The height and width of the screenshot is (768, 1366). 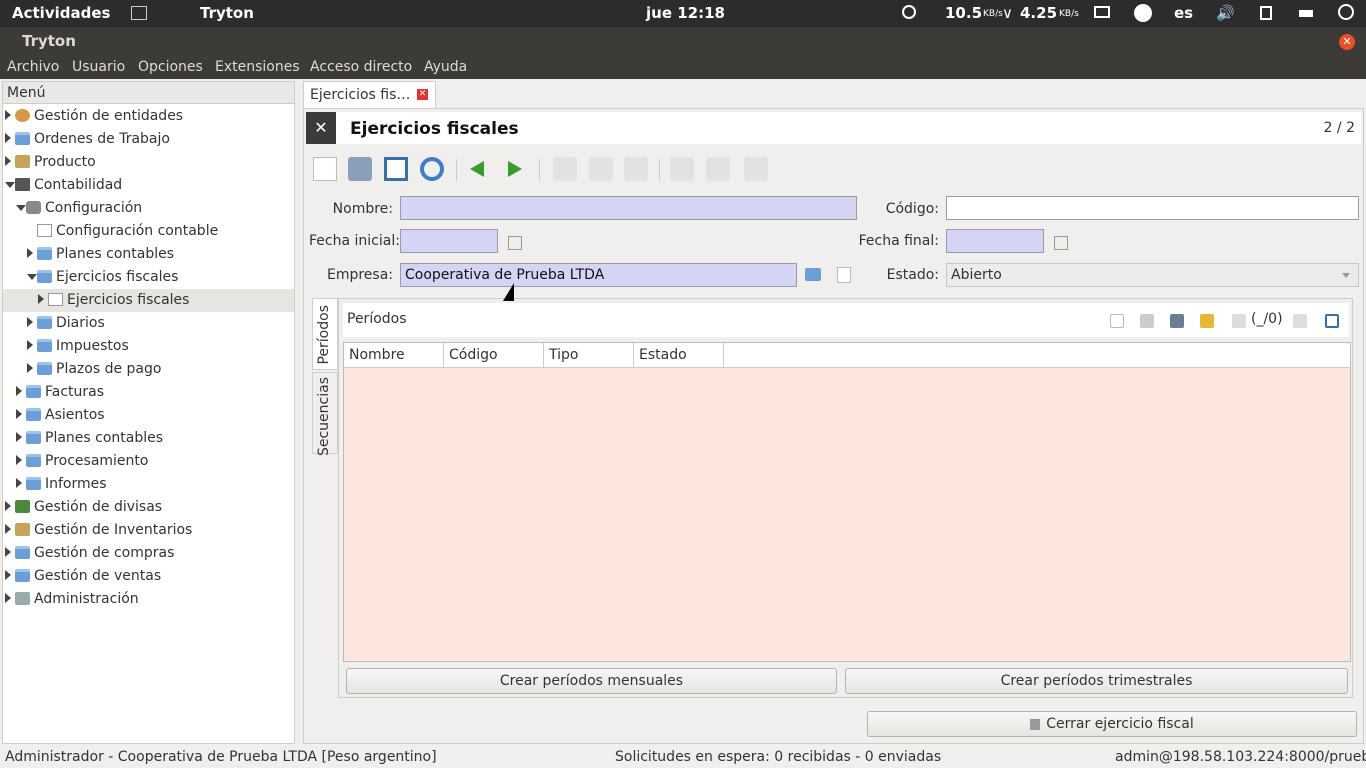 I want to click on codigo-field, so click(x=1152, y=208).